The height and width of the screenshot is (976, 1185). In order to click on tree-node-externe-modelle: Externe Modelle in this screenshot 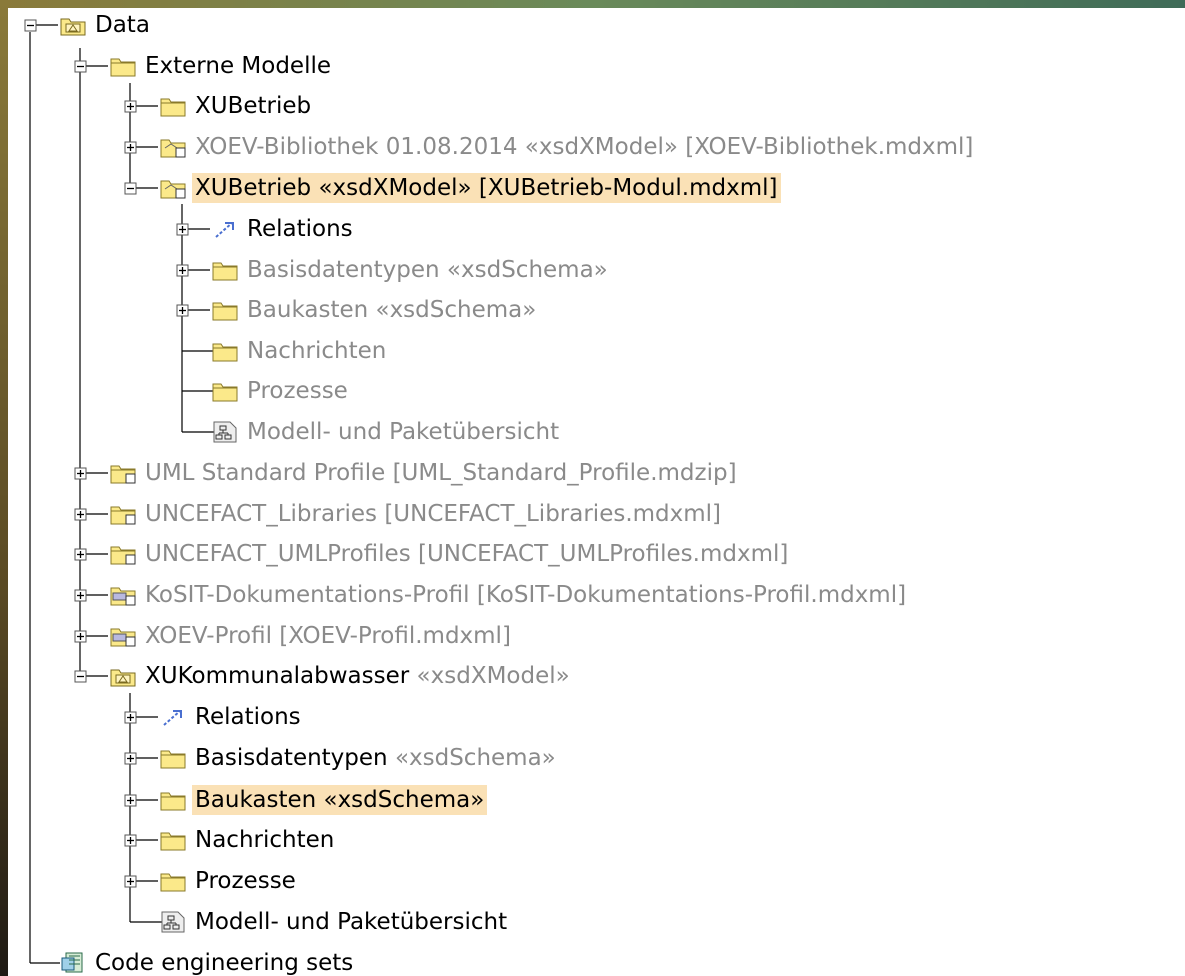, I will do `click(222, 66)`.